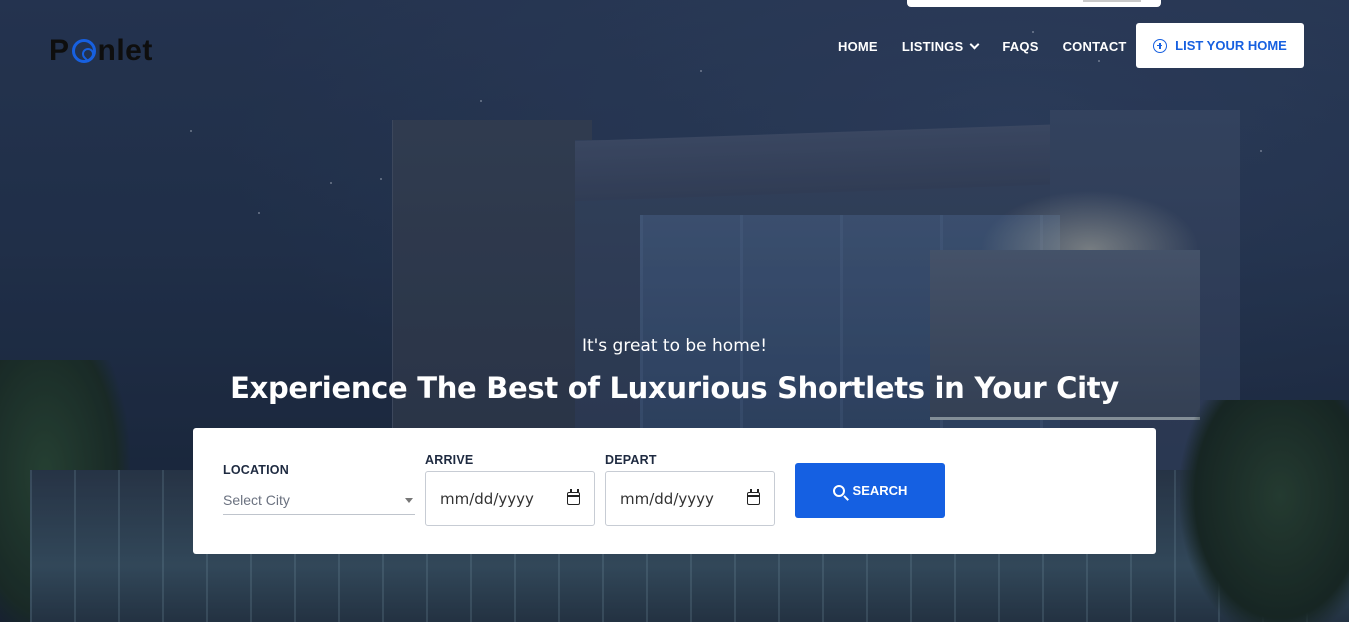  Describe the element at coordinates (1095, 46) in the screenshot. I see `nav-contact: CONTACT` at that location.